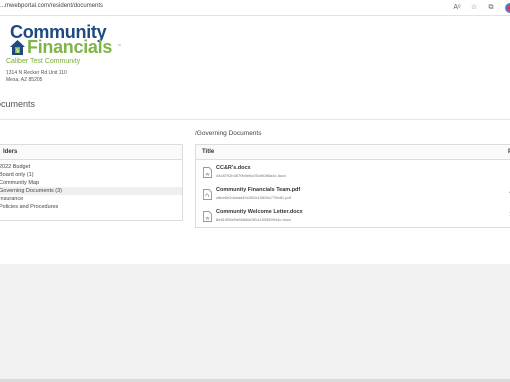 This screenshot has height=382, width=510. I want to click on favorite-icon: ☆, so click(474, 8).